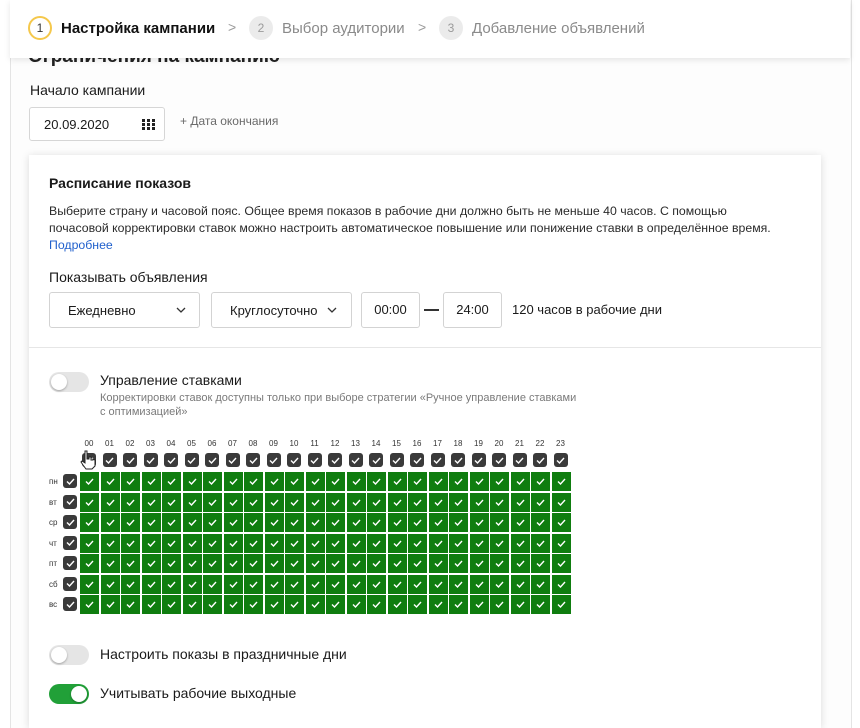 Image resolution: width=860 pixels, height=728 pixels. Describe the element at coordinates (97, 124) in the screenshot. I see `start-date-input: 20.09.2020` at that location.